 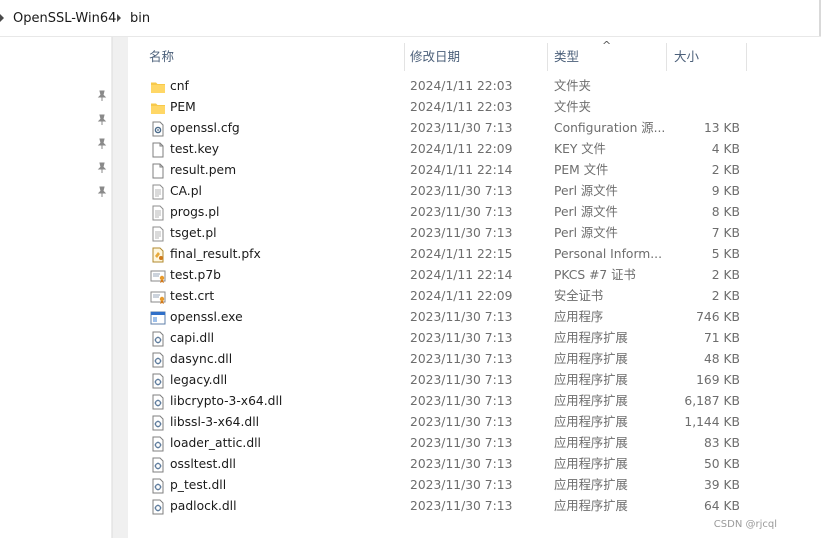 I want to click on file-row: ossltest.dll 2023/11/30 7:13 应用程序扩展 50 KB, so click(x=474, y=464).